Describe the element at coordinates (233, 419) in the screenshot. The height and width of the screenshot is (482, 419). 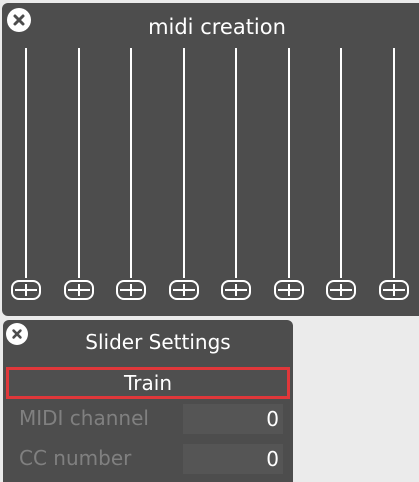
I see `midi-channel-field: 0` at that location.